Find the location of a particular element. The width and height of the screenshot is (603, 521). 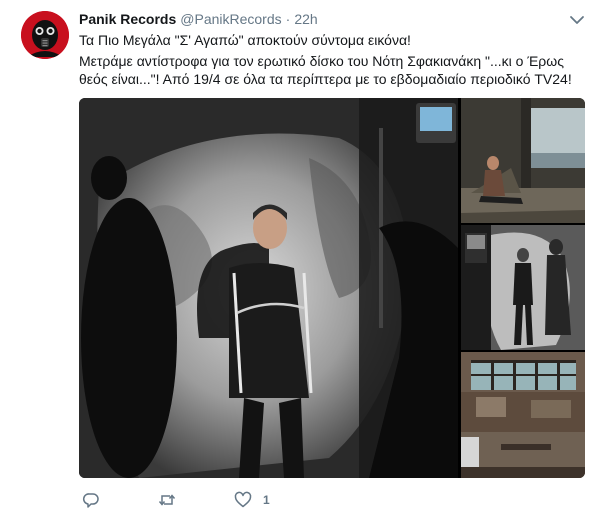

avatar is located at coordinates (45, 35).